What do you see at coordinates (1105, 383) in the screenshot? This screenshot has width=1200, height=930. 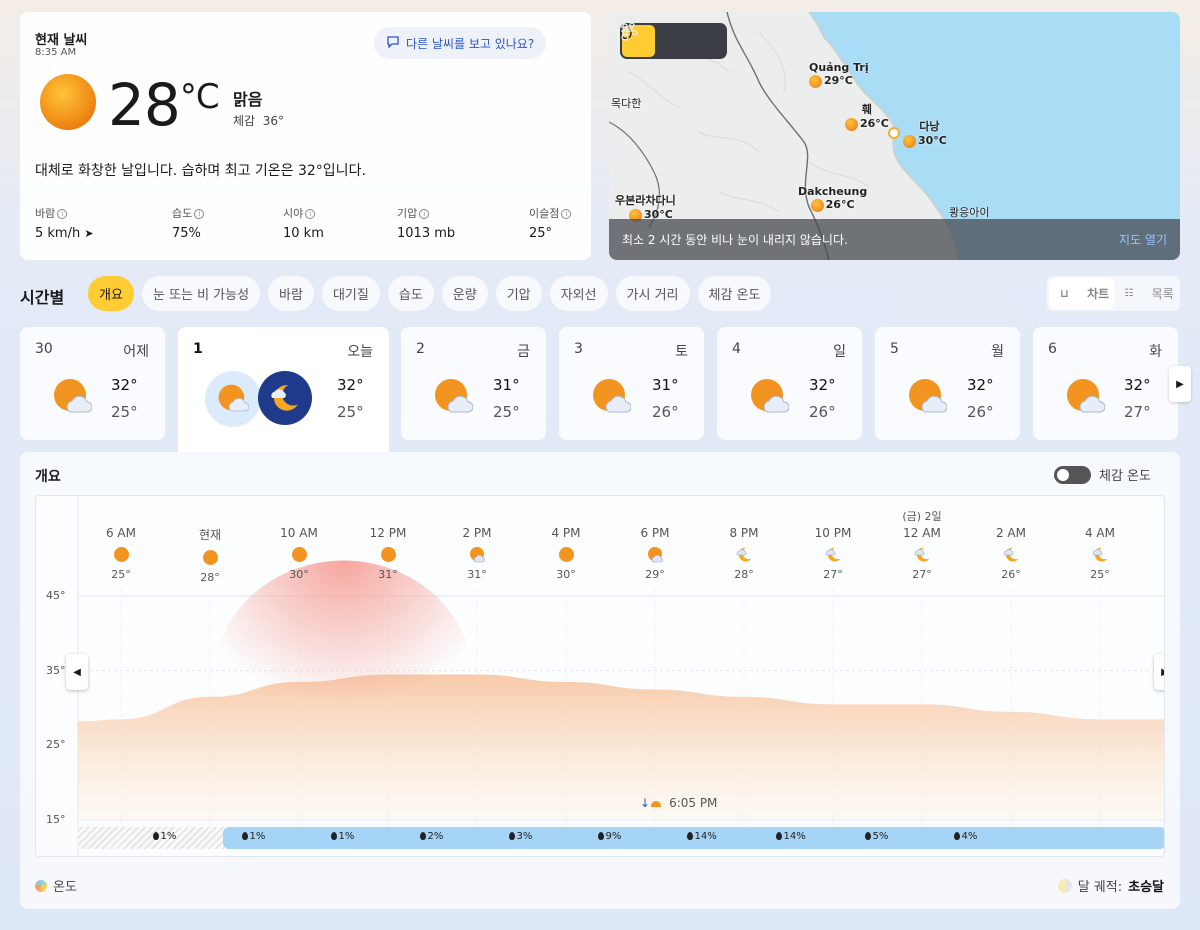 I see `day-card: 6 화 32° 27°` at bounding box center [1105, 383].